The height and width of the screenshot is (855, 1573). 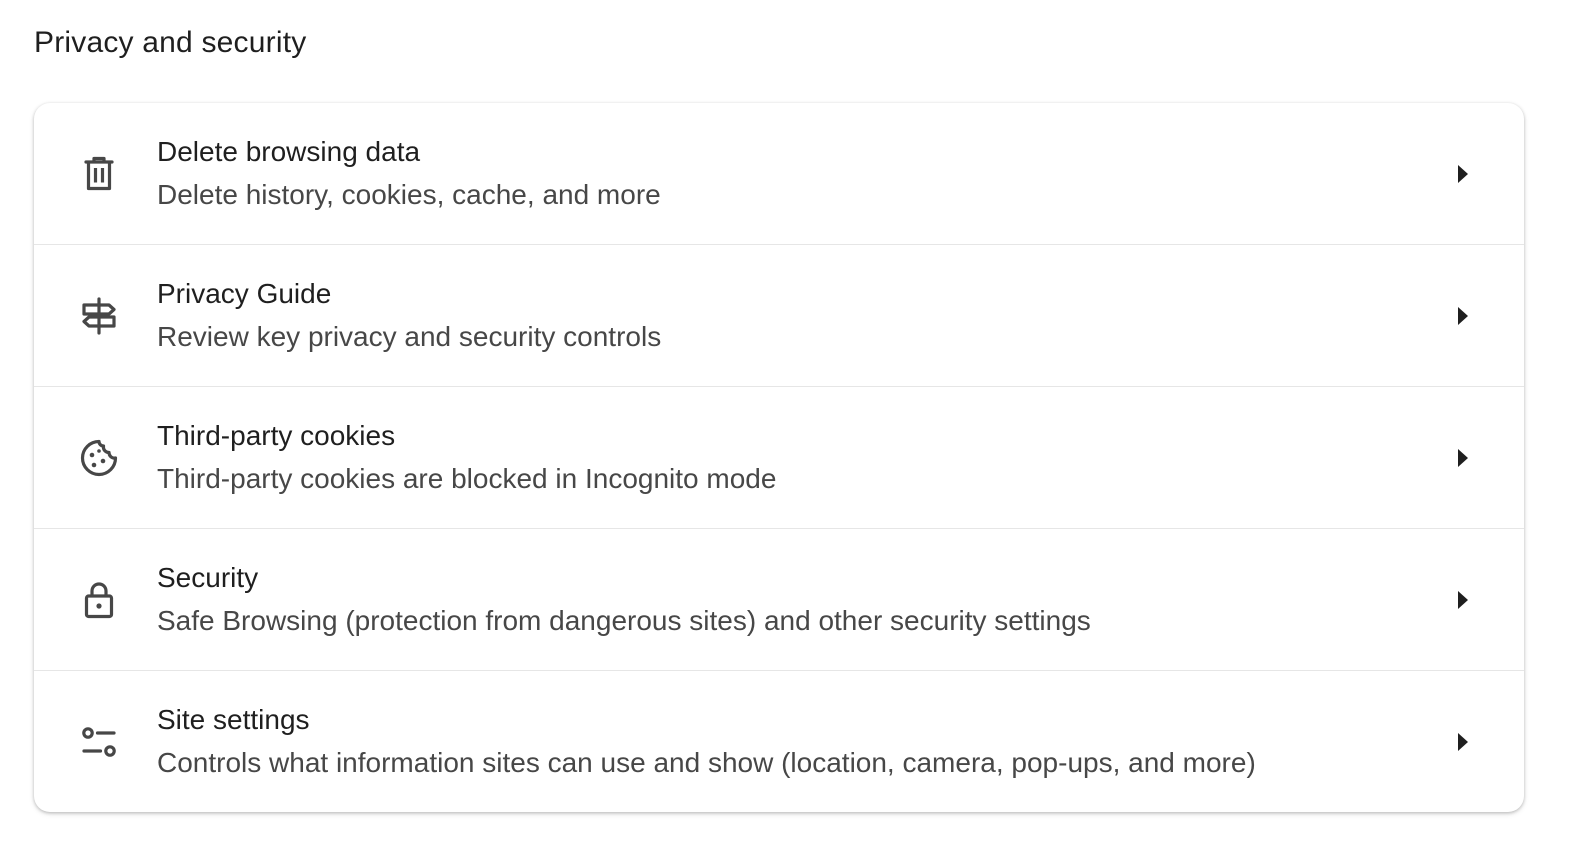 I want to click on row-label: Delete browsing data, so click(x=289, y=151).